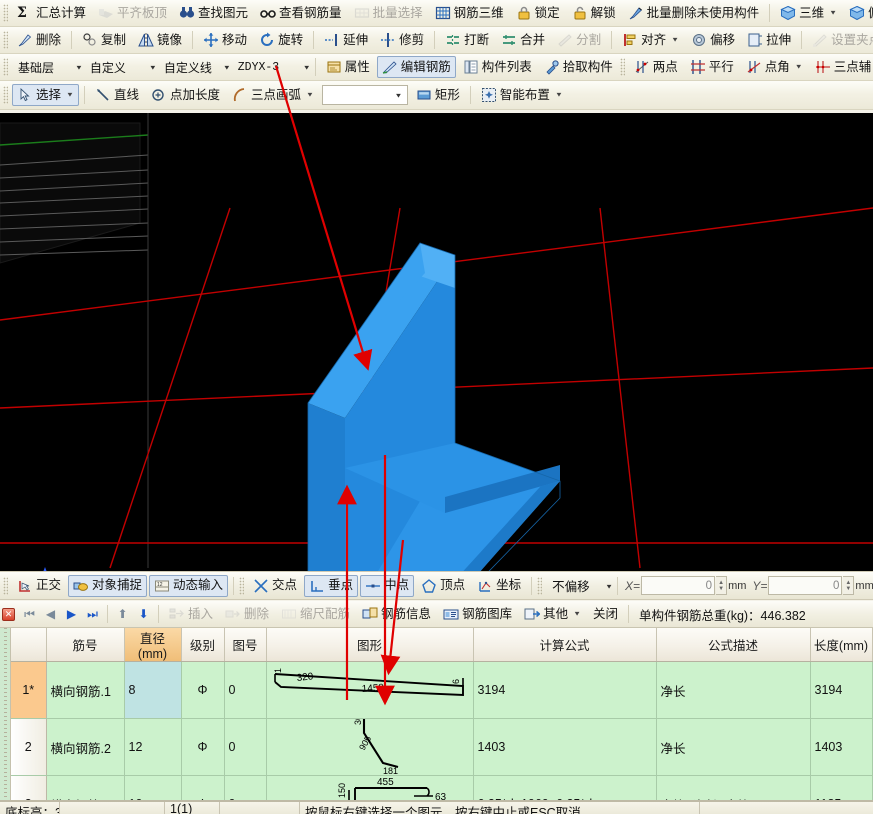 The width and height of the screenshot is (873, 814). What do you see at coordinates (43, 67) in the screenshot?
I see `floor-select: 基础层` at bounding box center [43, 67].